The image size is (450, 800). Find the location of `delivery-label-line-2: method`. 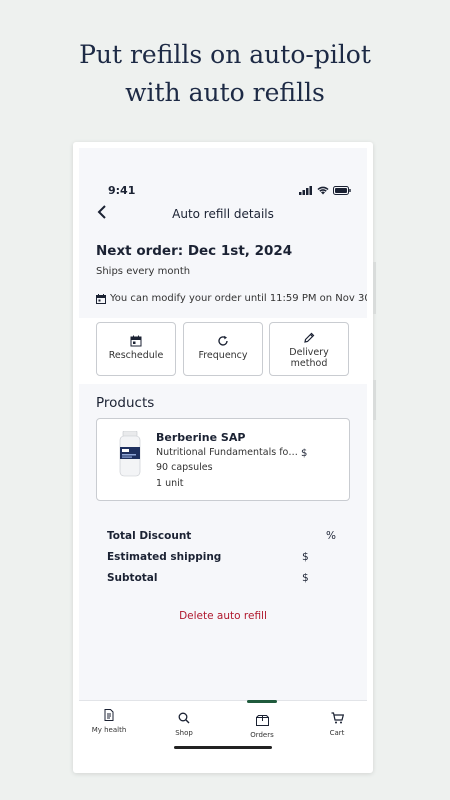

delivery-label-line-2: method is located at coordinates (309, 363).